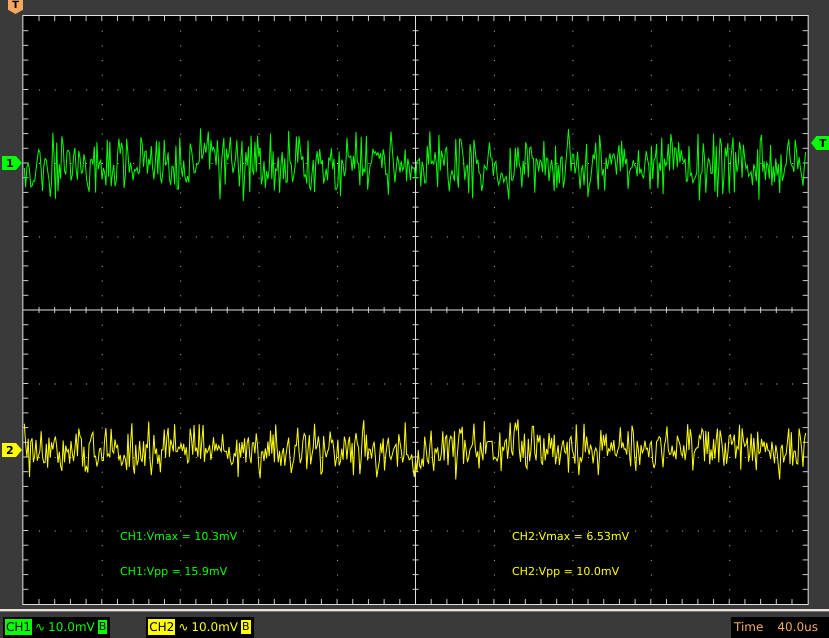 Image resolution: width=829 pixels, height=638 pixels. I want to click on trigger-level-marker: T, so click(820, 143).